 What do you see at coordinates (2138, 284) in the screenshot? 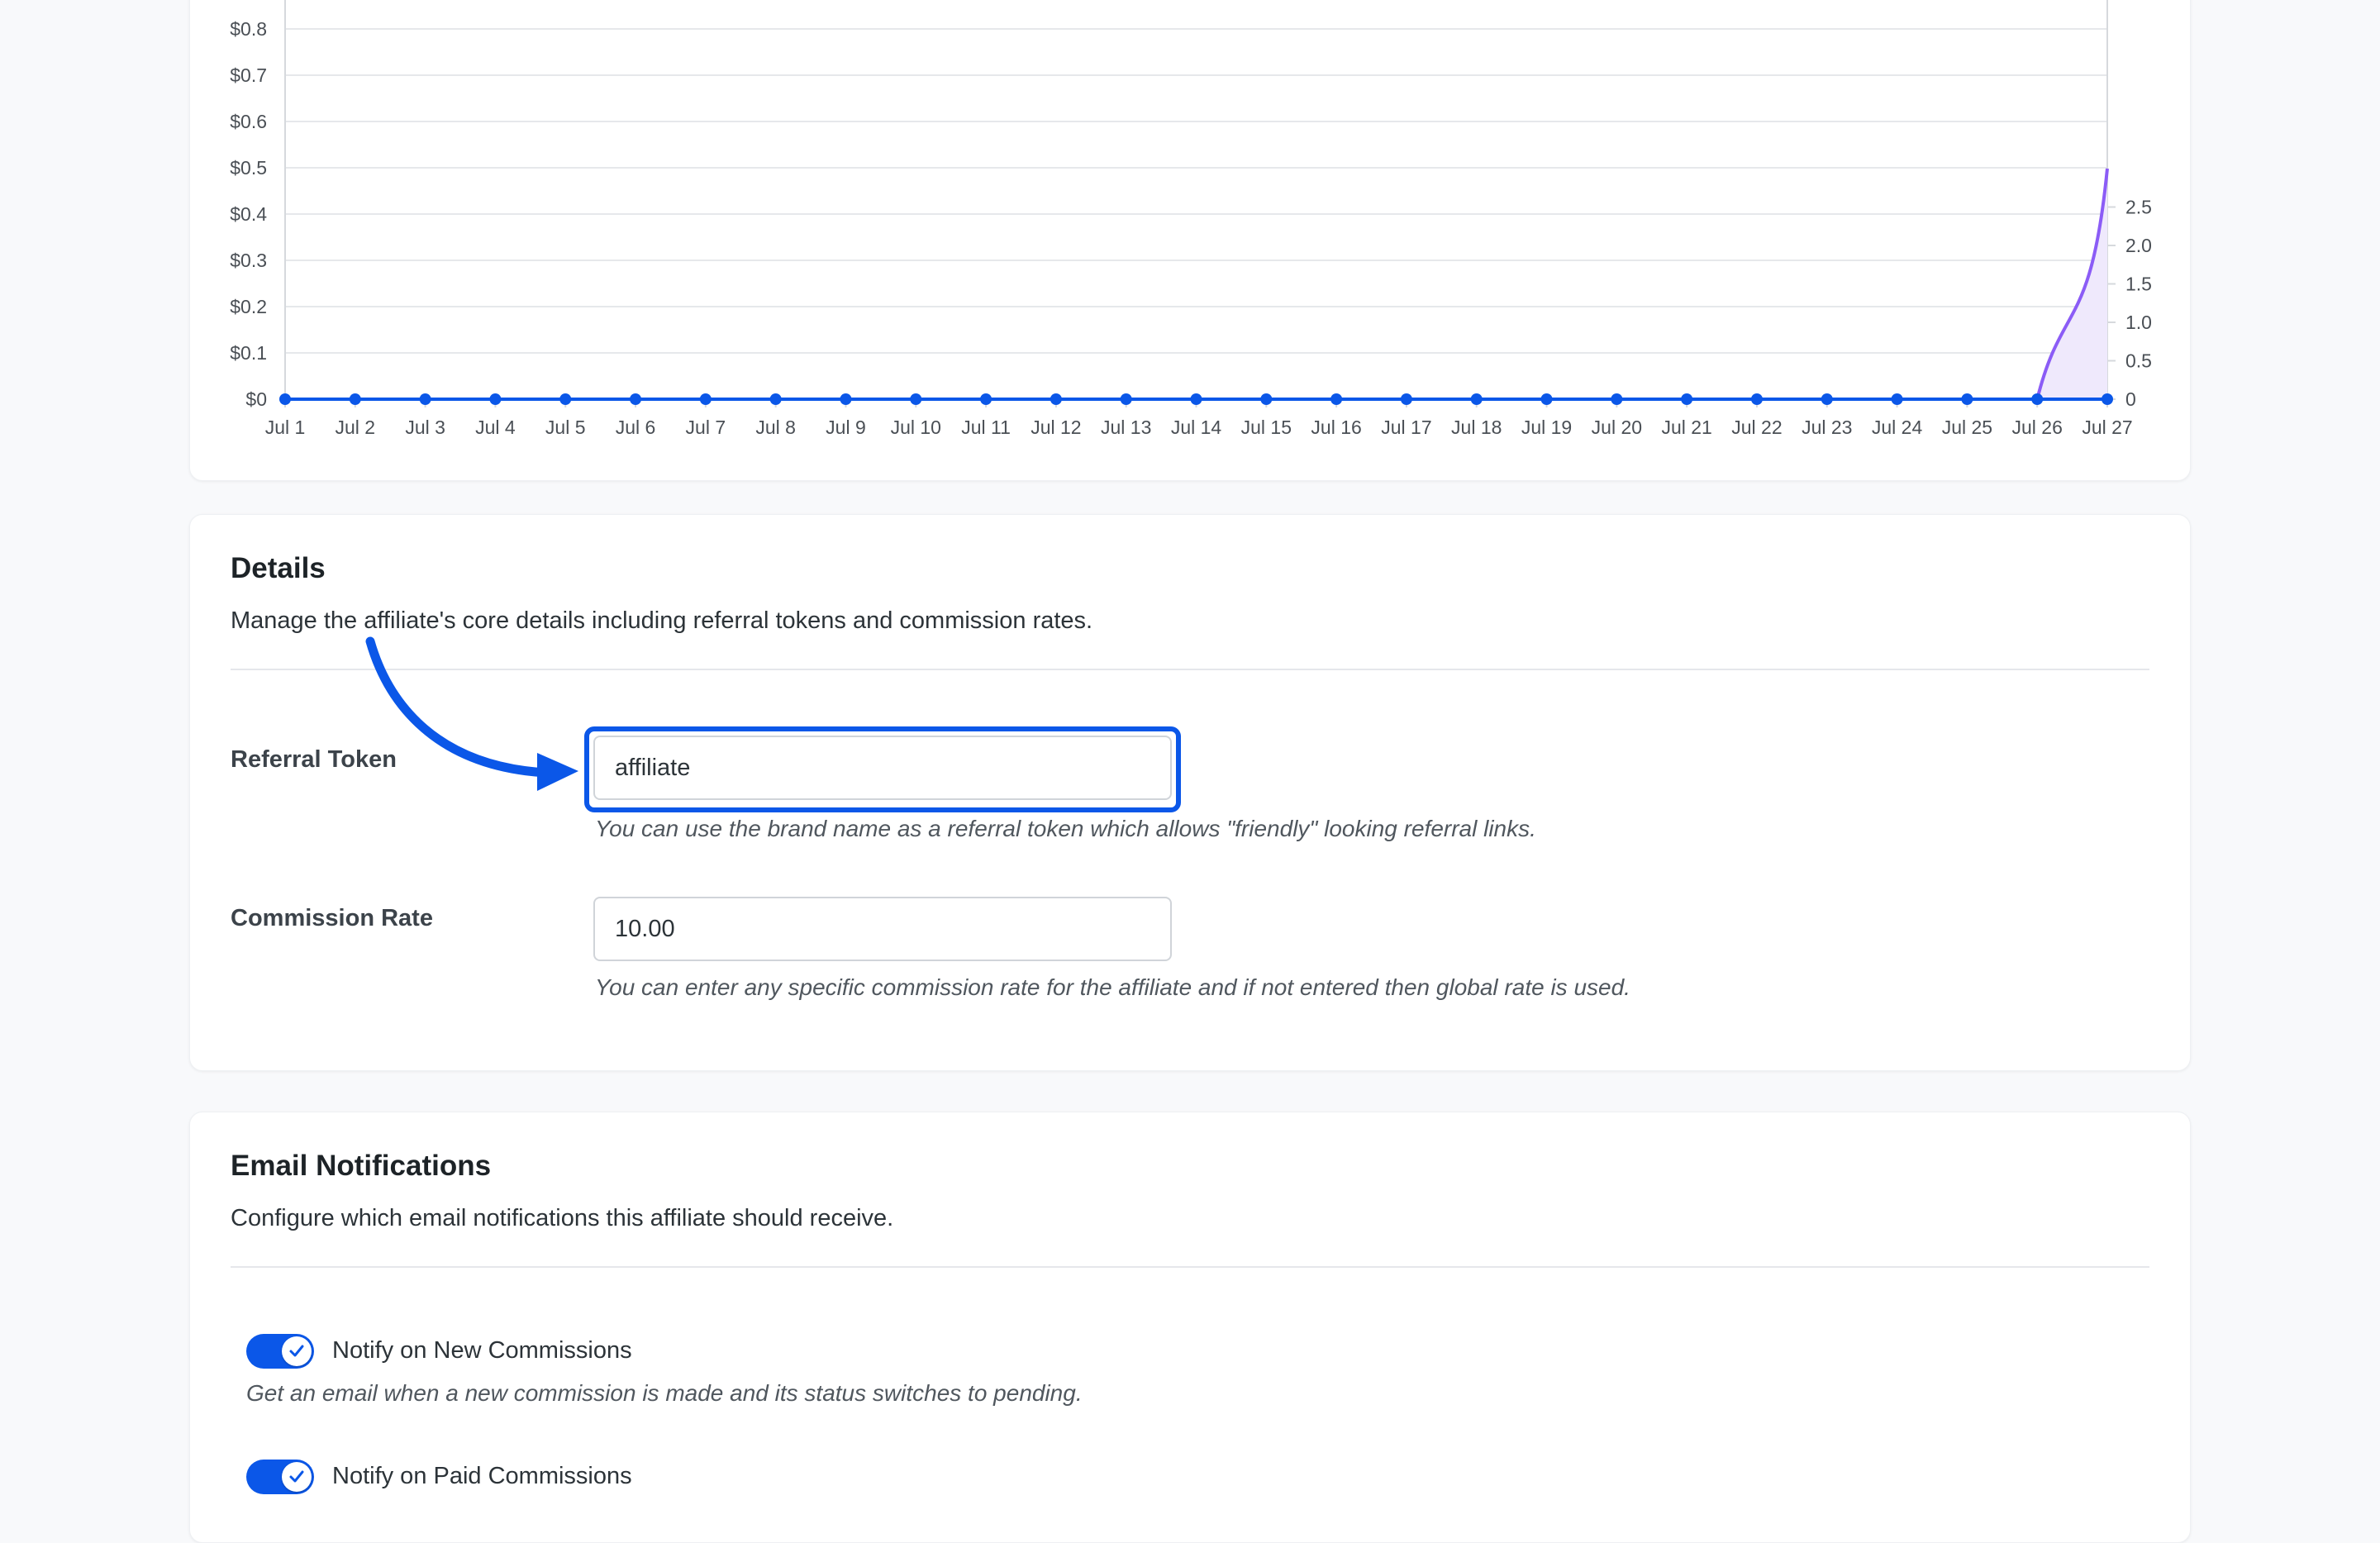
I see `right-axis-tick-label: 1.5` at bounding box center [2138, 284].